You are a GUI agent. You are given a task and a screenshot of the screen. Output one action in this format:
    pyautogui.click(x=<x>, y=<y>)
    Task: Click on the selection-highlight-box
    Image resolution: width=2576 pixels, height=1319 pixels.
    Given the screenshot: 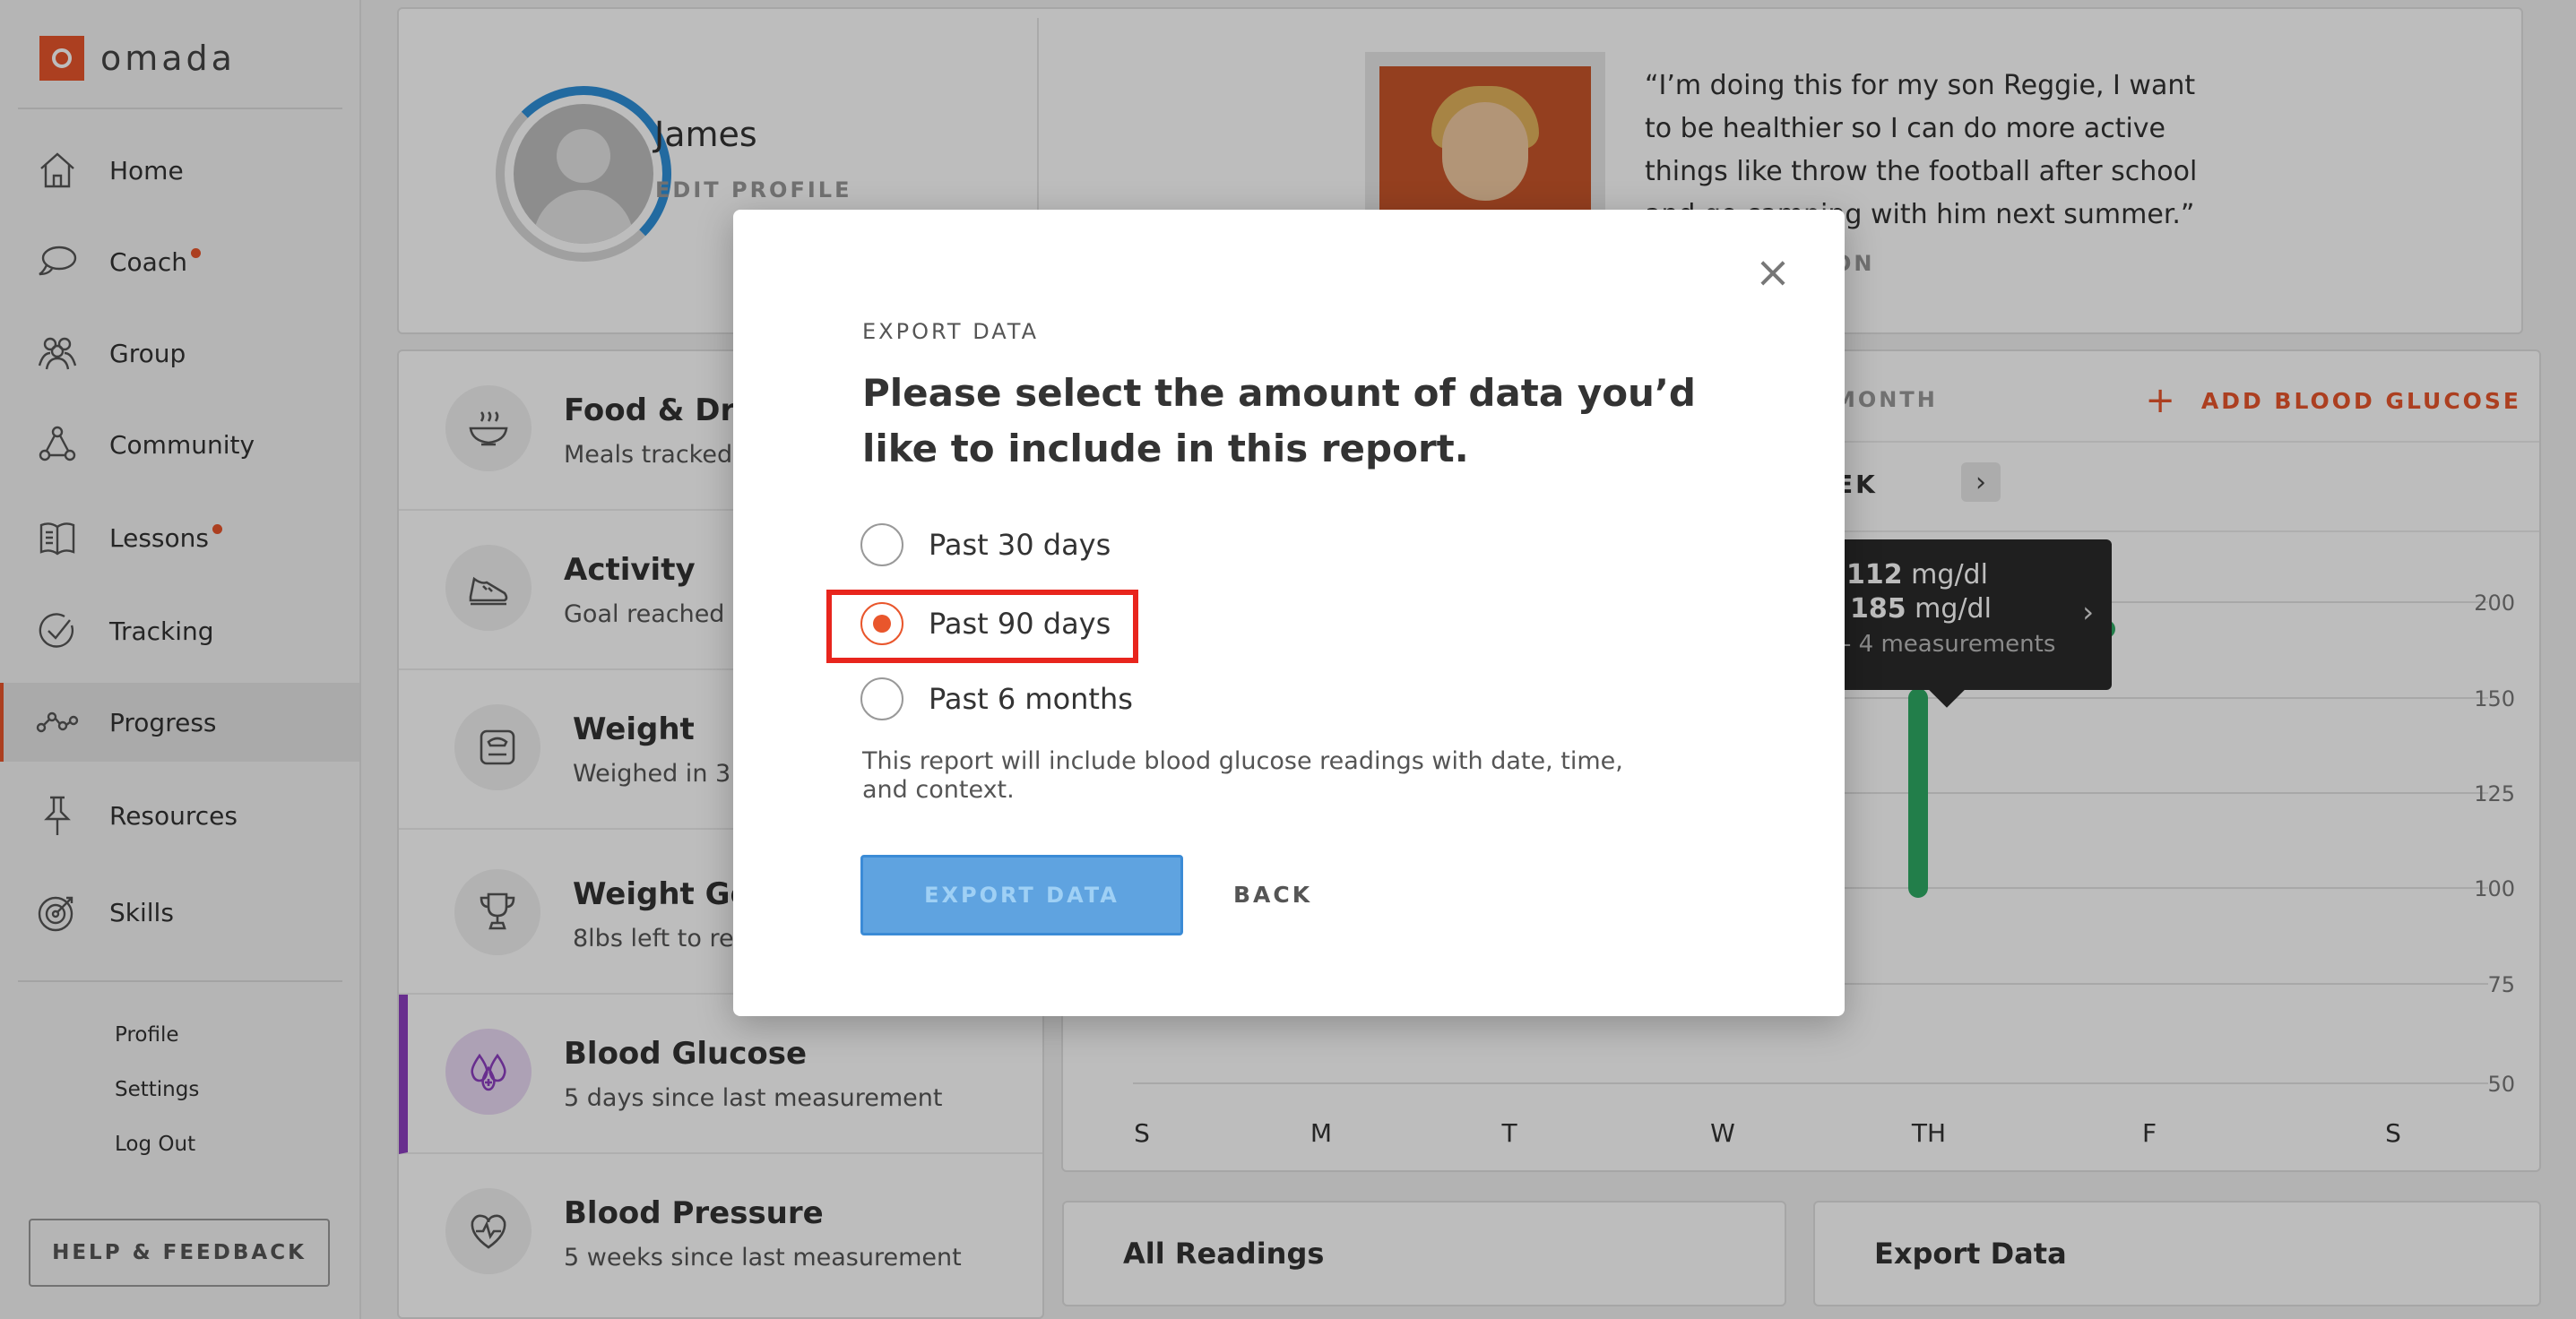 What is the action you would take?
    pyautogui.click(x=982, y=626)
    